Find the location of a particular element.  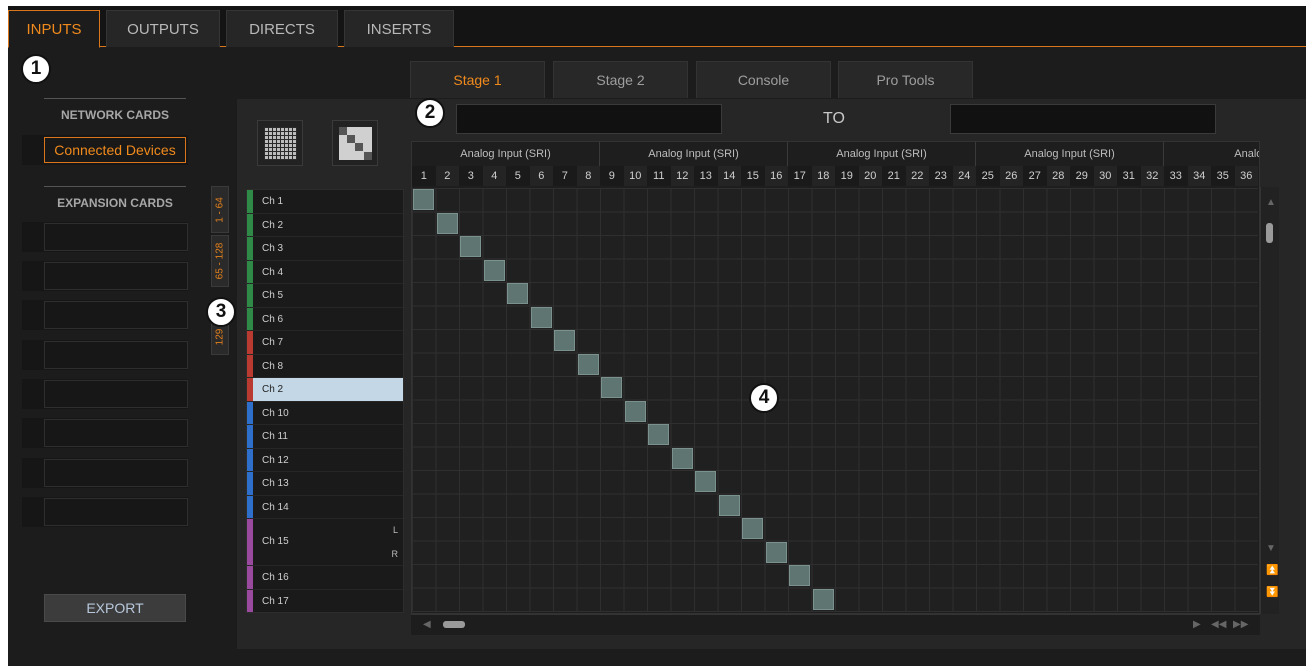

matrix-column-number: 27 is located at coordinates (1035, 176).